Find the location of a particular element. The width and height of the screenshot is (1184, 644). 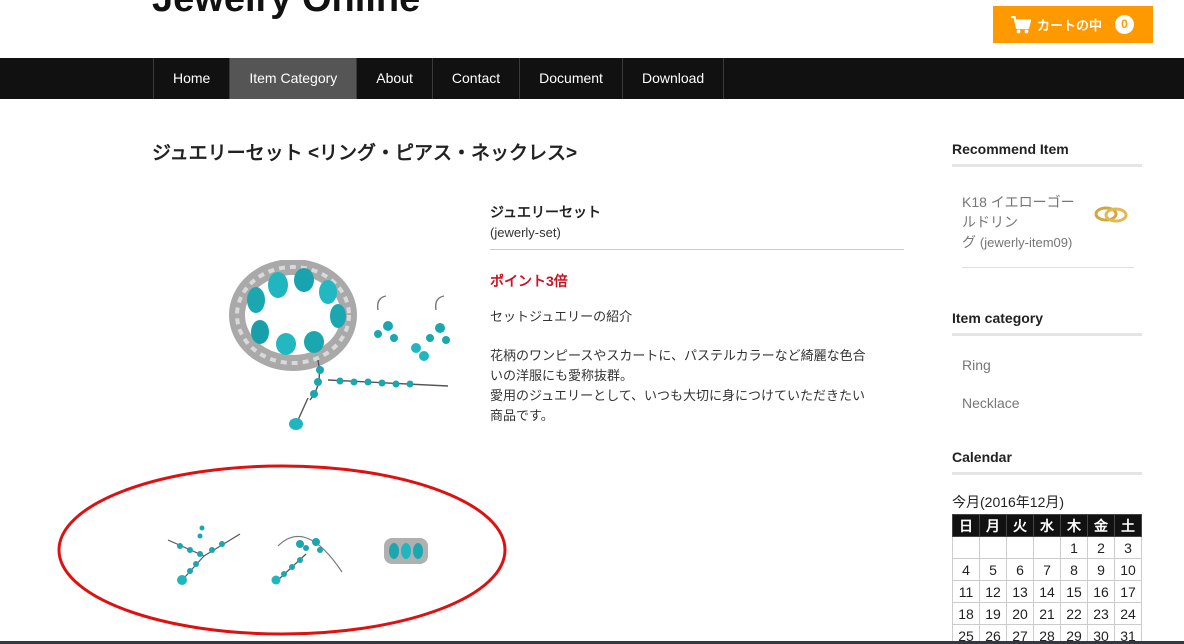

calendar-day: 22 is located at coordinates (1074, 613).